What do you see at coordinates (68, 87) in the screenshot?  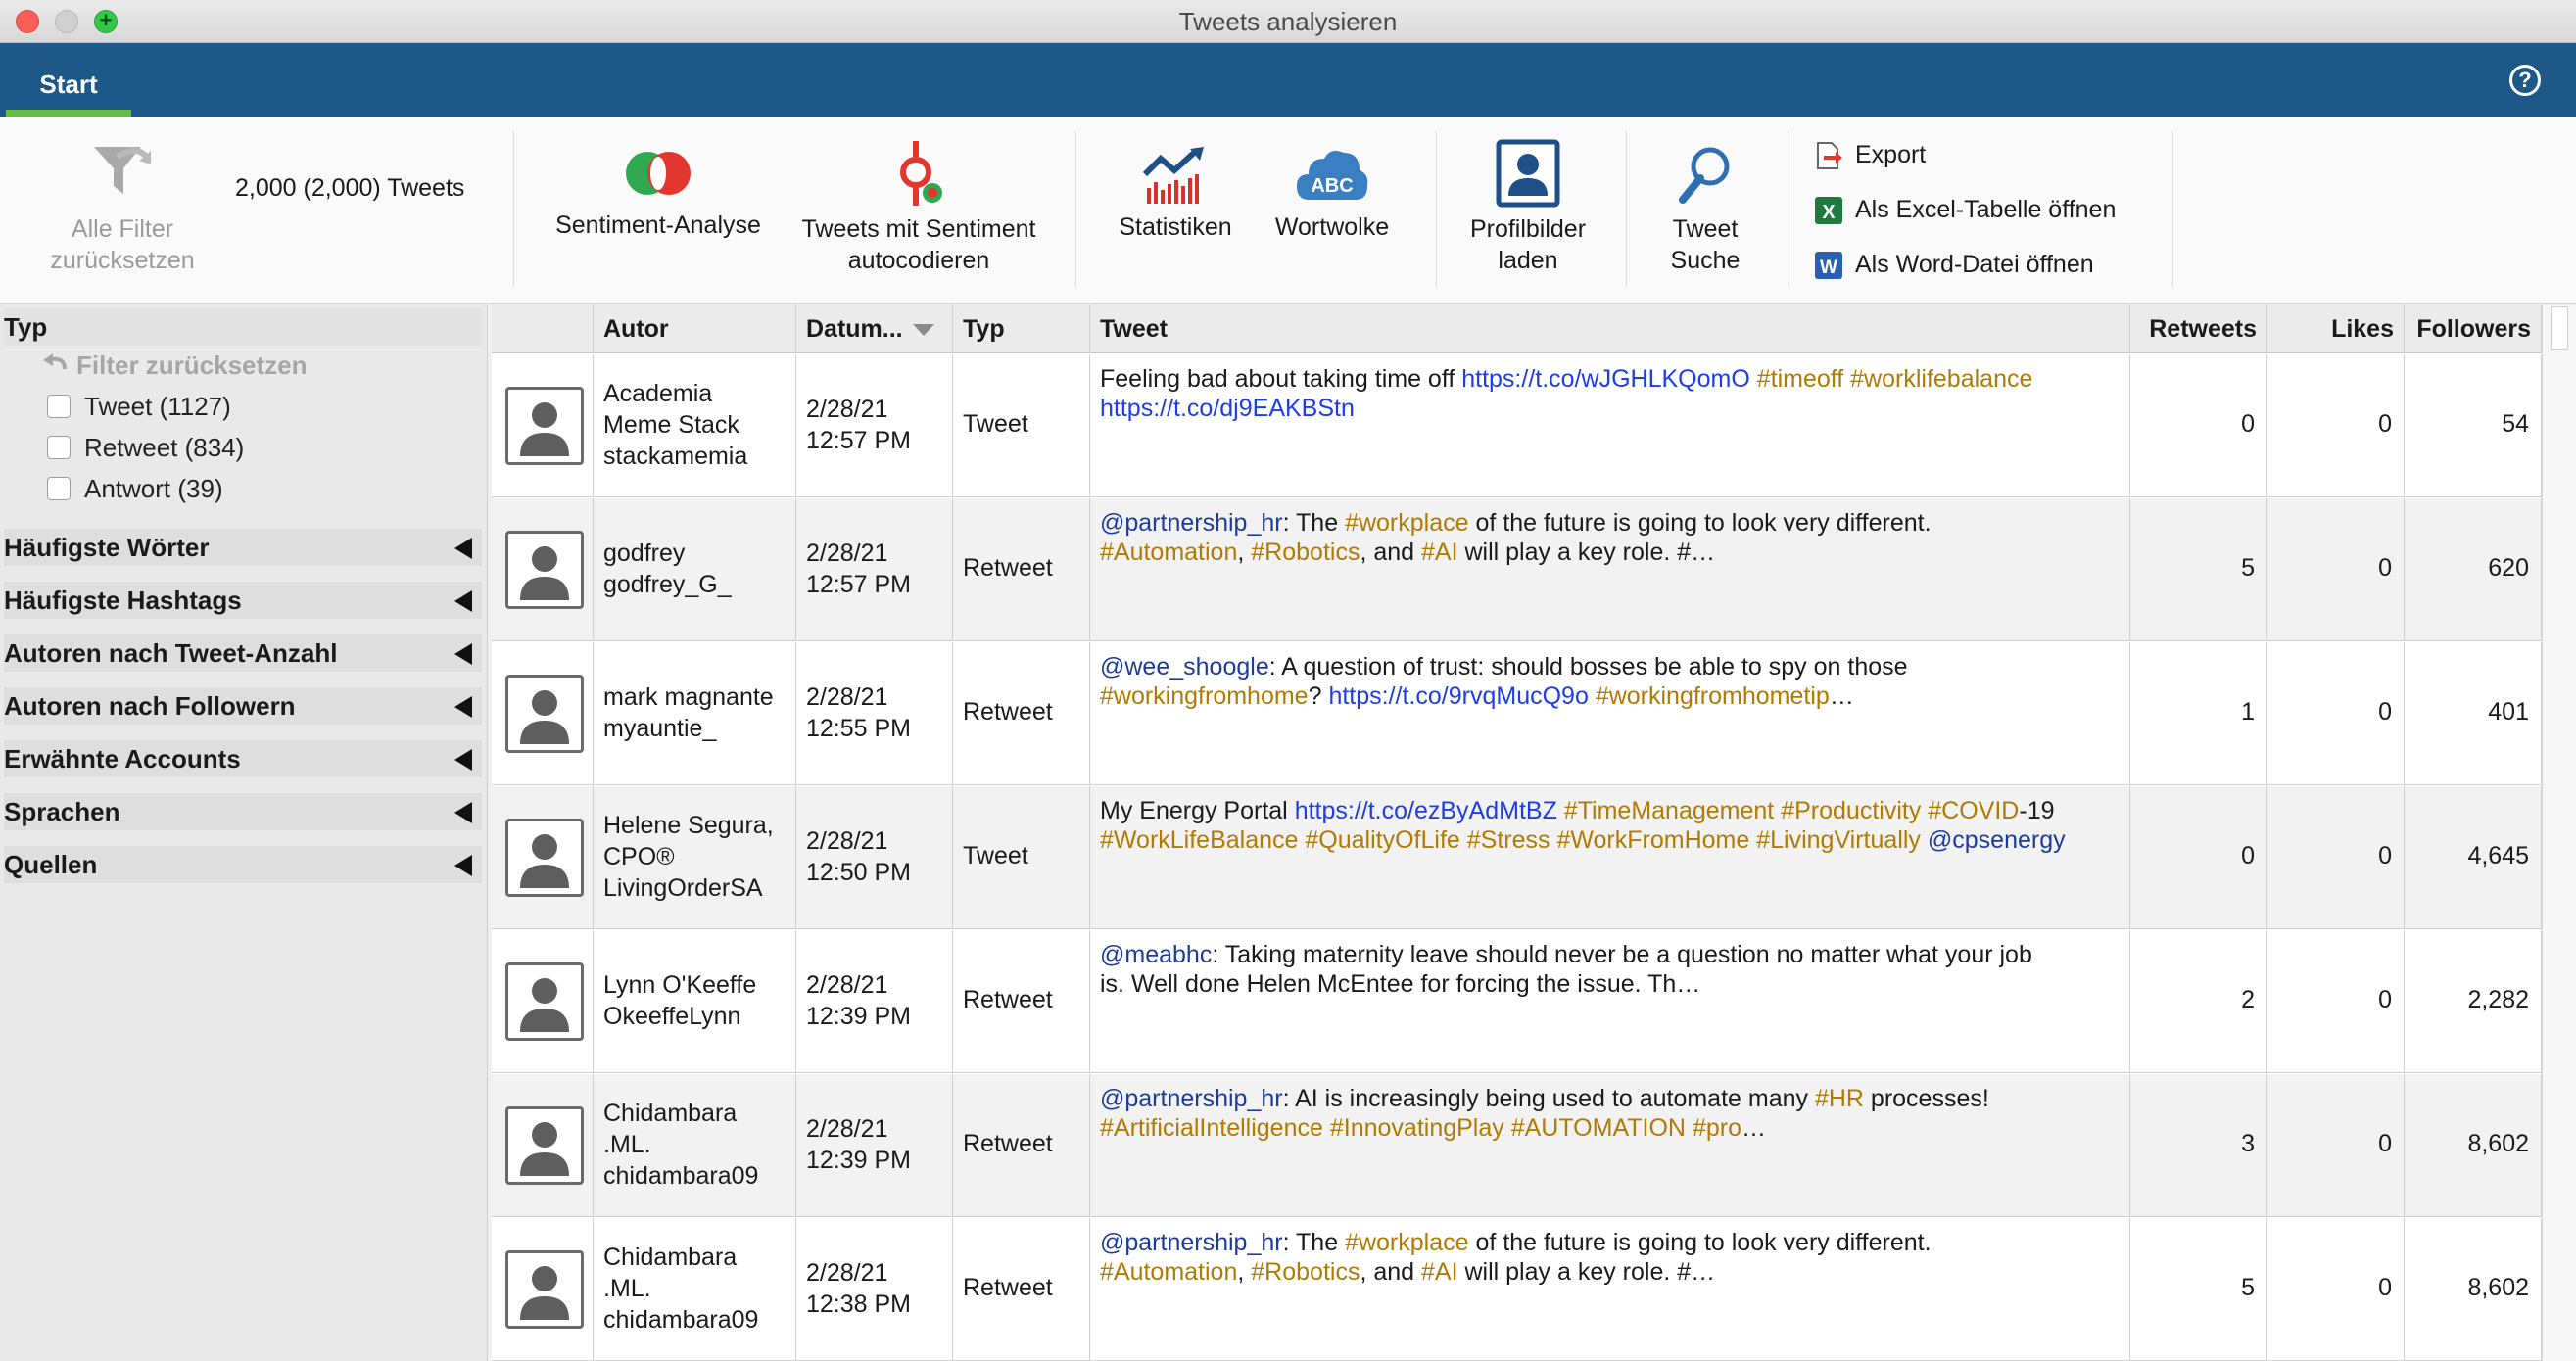 I see `tab-start: Start` at bounding box center [68, 87].